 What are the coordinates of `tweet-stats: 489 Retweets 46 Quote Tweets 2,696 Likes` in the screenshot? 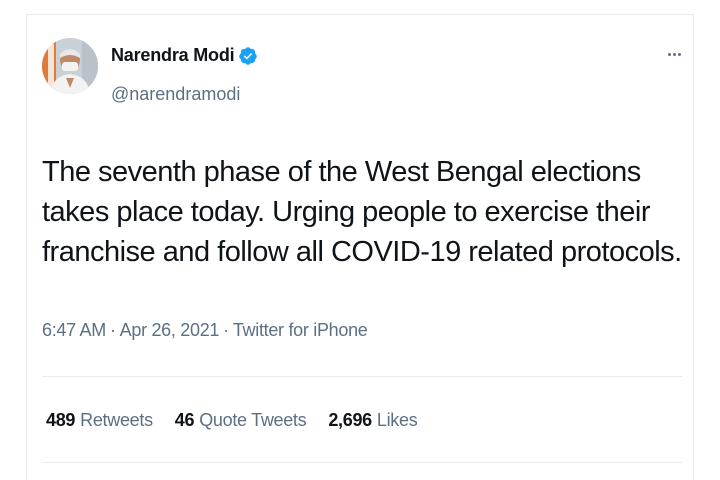 It's located at (232, 420).